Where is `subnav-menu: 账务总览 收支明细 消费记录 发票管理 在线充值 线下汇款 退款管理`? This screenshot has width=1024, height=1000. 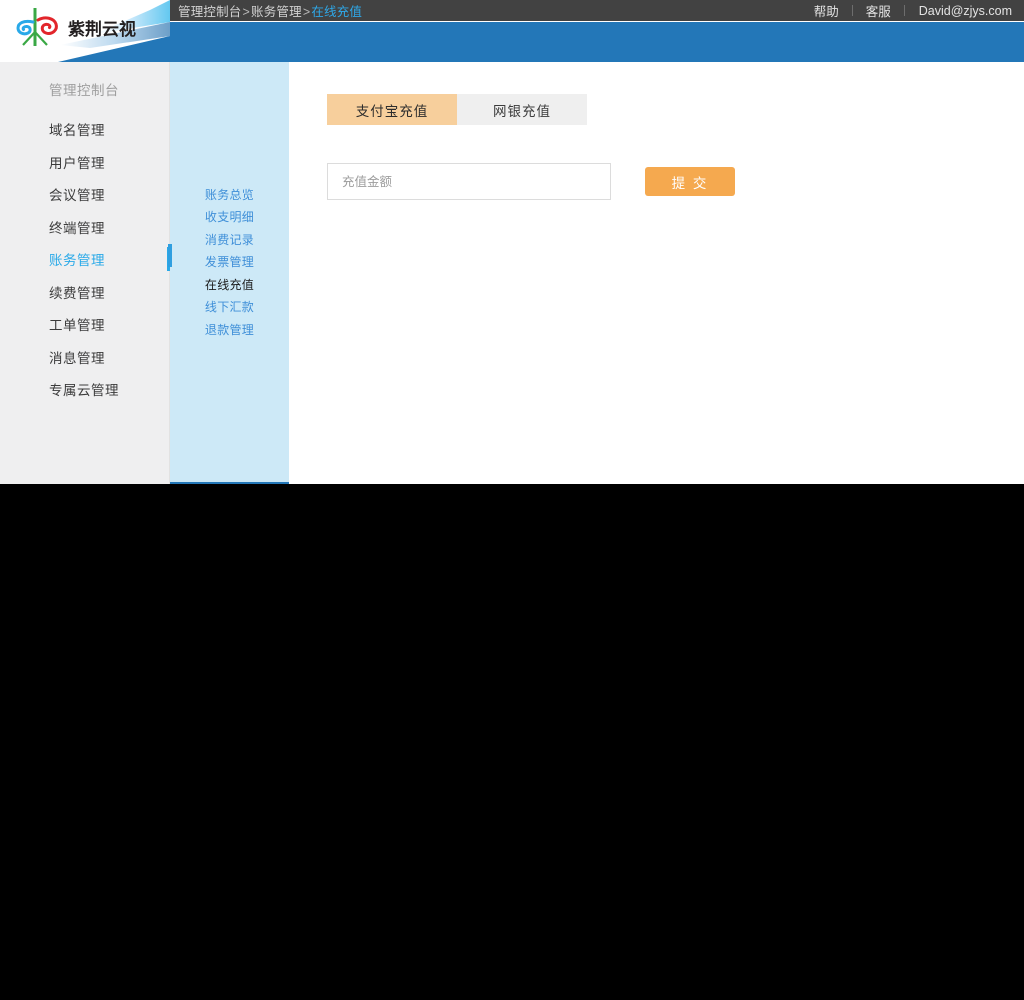 subnav-menu: 账务总览 收支明细 消费记录 发票管理 在线充值 线下汇款 退款管理 is located at coordinates (229, 201).